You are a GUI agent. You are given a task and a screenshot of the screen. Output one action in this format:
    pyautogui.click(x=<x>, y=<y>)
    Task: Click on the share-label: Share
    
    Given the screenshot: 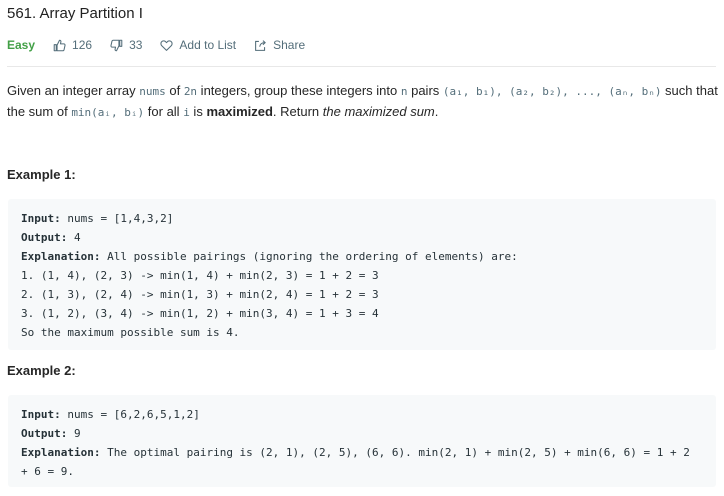 What is the action you would take?
    pyautogui.click(x=289, y=45)
    